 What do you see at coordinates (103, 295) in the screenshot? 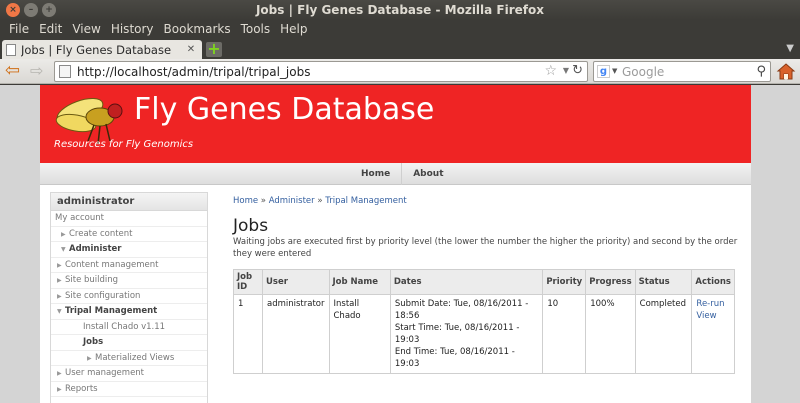
I see `sidebar-item-label: Site configuration` at bounding box center [103, 295].